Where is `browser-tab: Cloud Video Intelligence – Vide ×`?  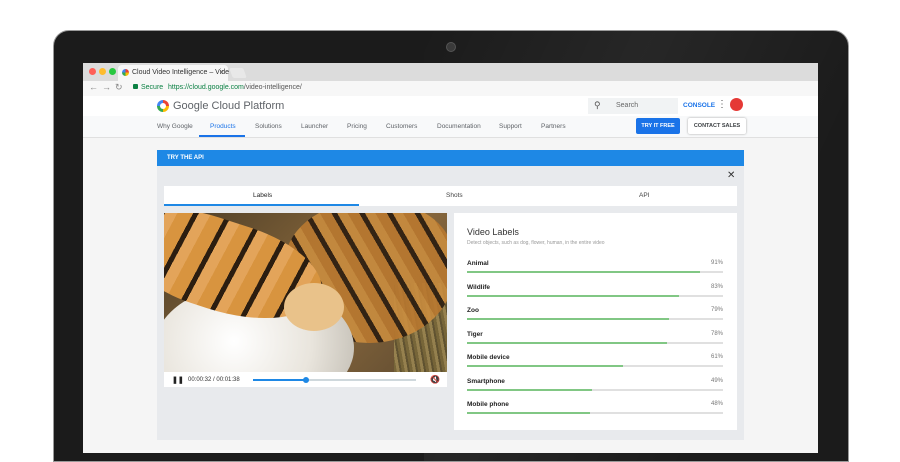
browser-tab: Cloud Video Intelligence – Vide × is located at coordinates (174, 73).